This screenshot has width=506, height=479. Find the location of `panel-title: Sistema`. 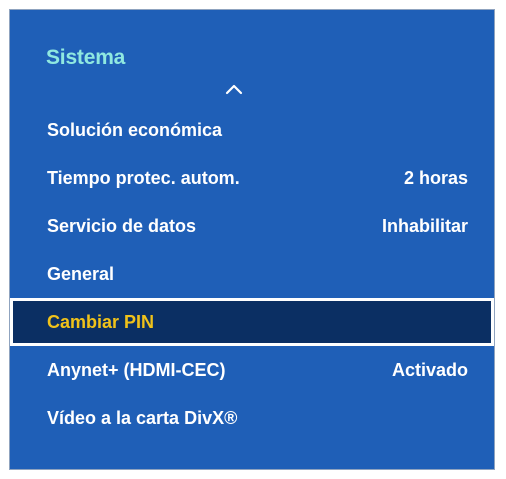

panel-title: Sistema is located at coordinates (86, 57).